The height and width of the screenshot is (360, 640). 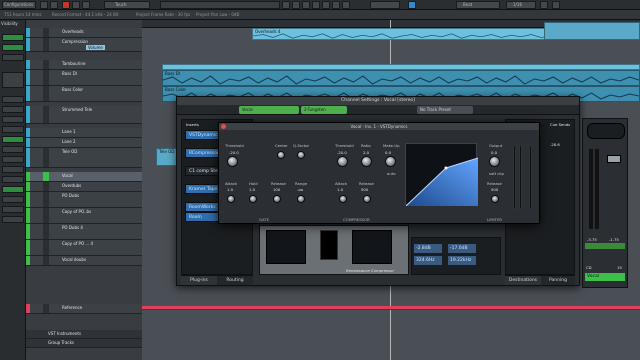 I want to click on track-row: Vocal doubs, so click(x=84, y=261).